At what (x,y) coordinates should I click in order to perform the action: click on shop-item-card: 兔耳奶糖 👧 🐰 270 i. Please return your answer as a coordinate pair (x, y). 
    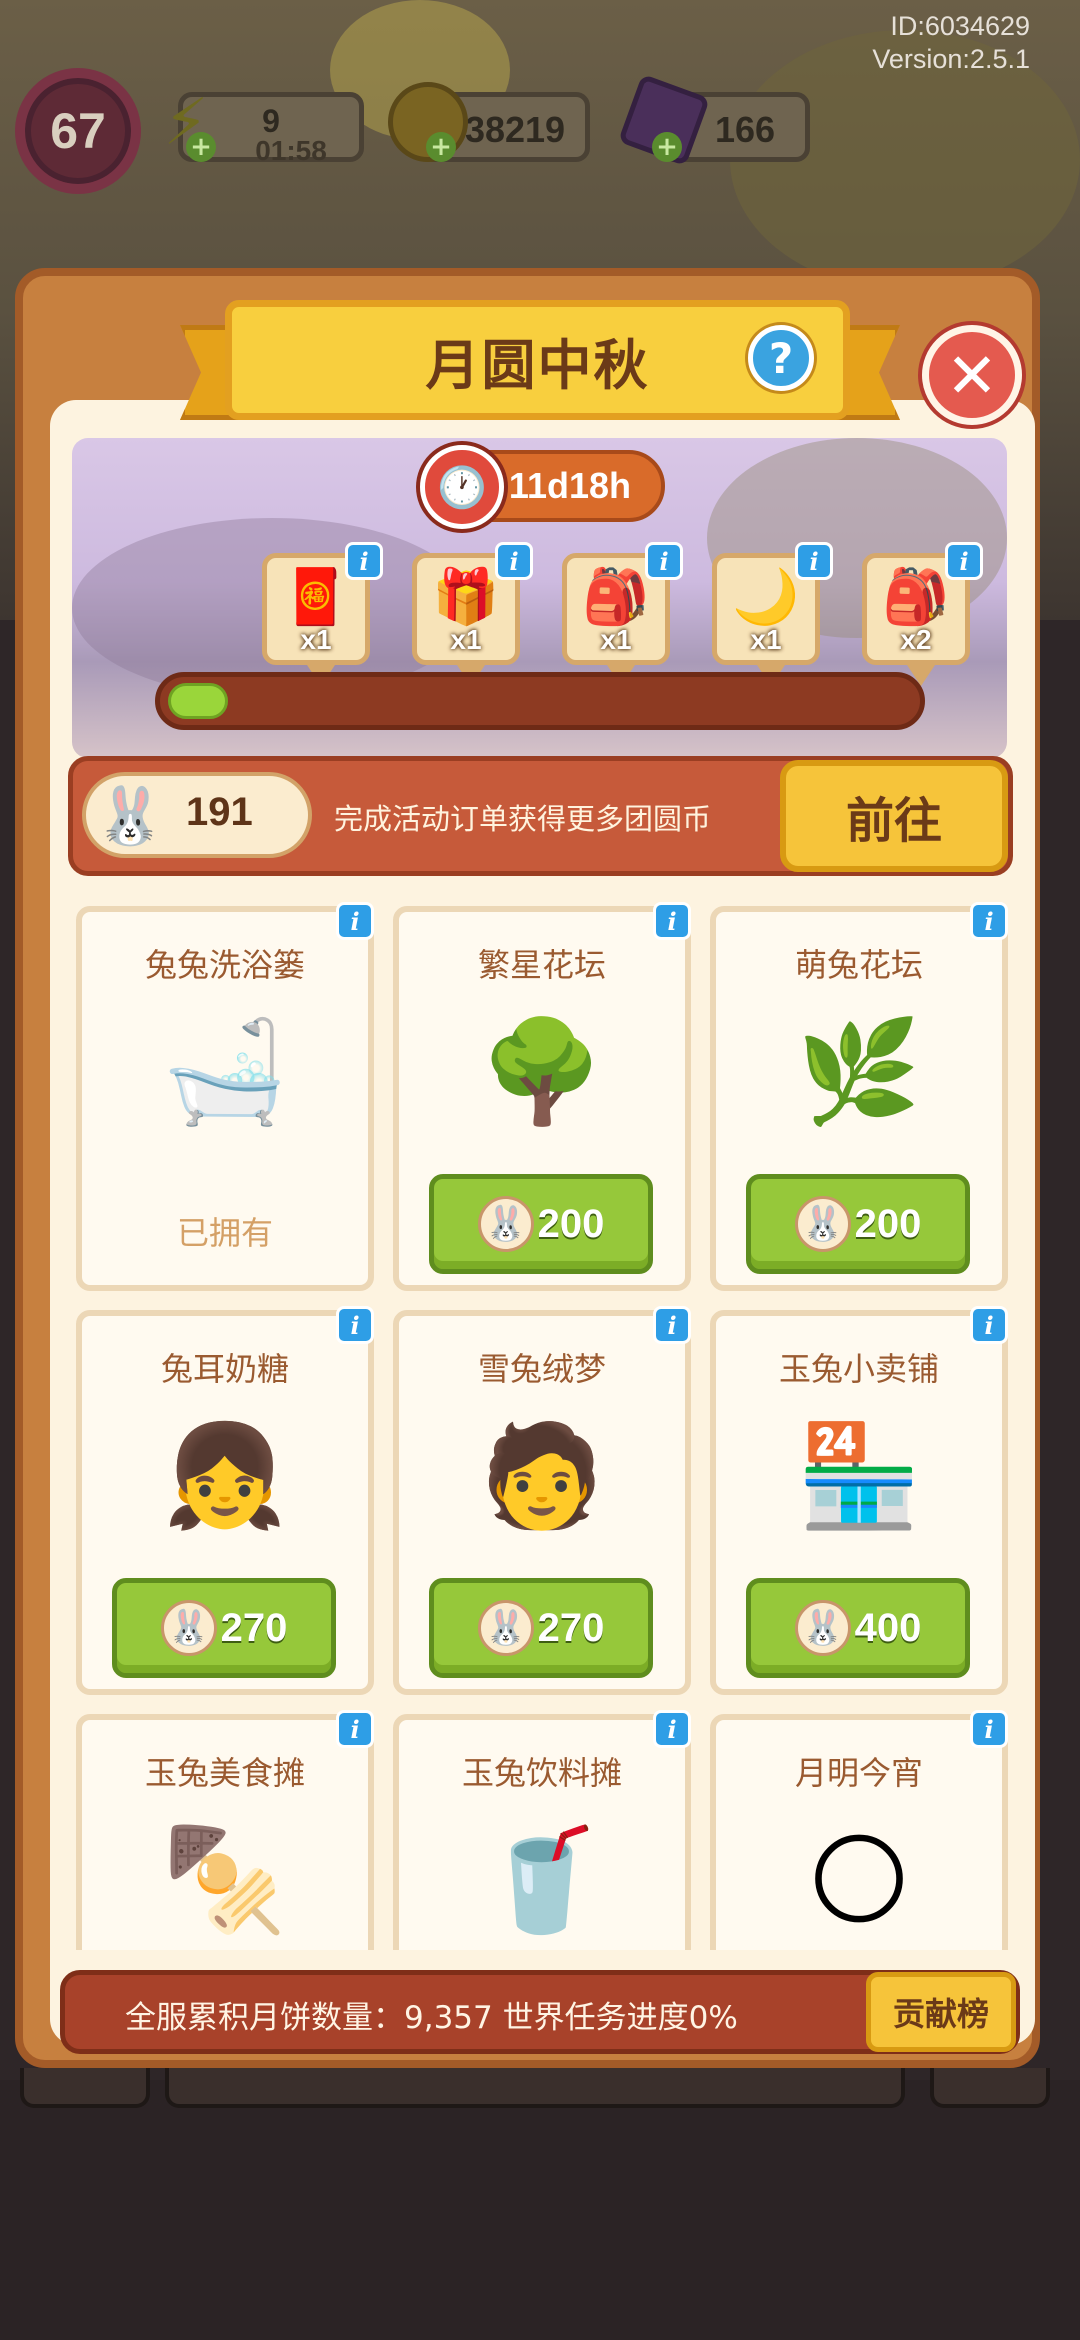
    Looking at the image, I should click on (225, 1500).